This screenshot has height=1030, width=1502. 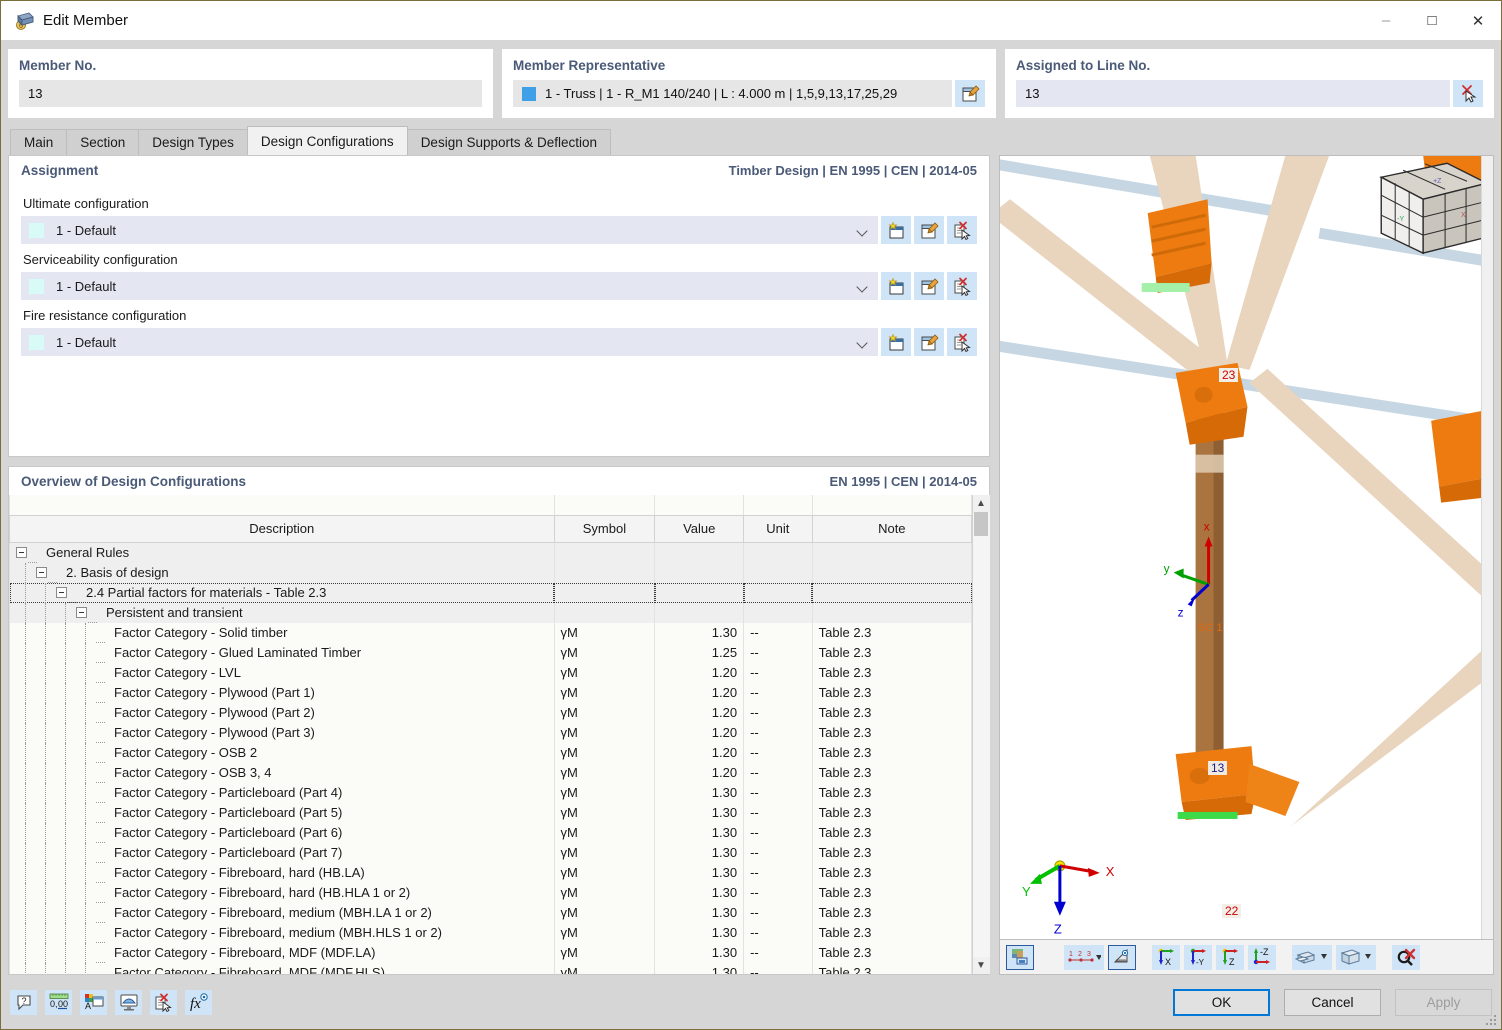 I want to click on cancel-button: Cancel, so click(x=1332, y=1002).